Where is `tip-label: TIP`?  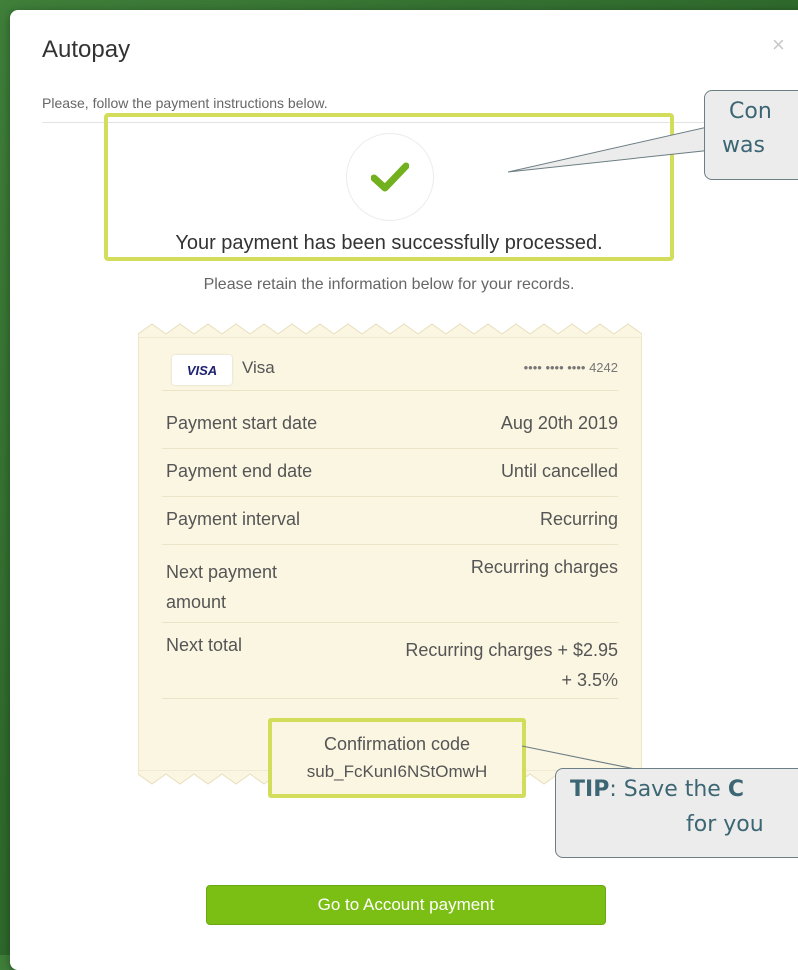 tip-label: TIP is located at coordinates (590, 789).